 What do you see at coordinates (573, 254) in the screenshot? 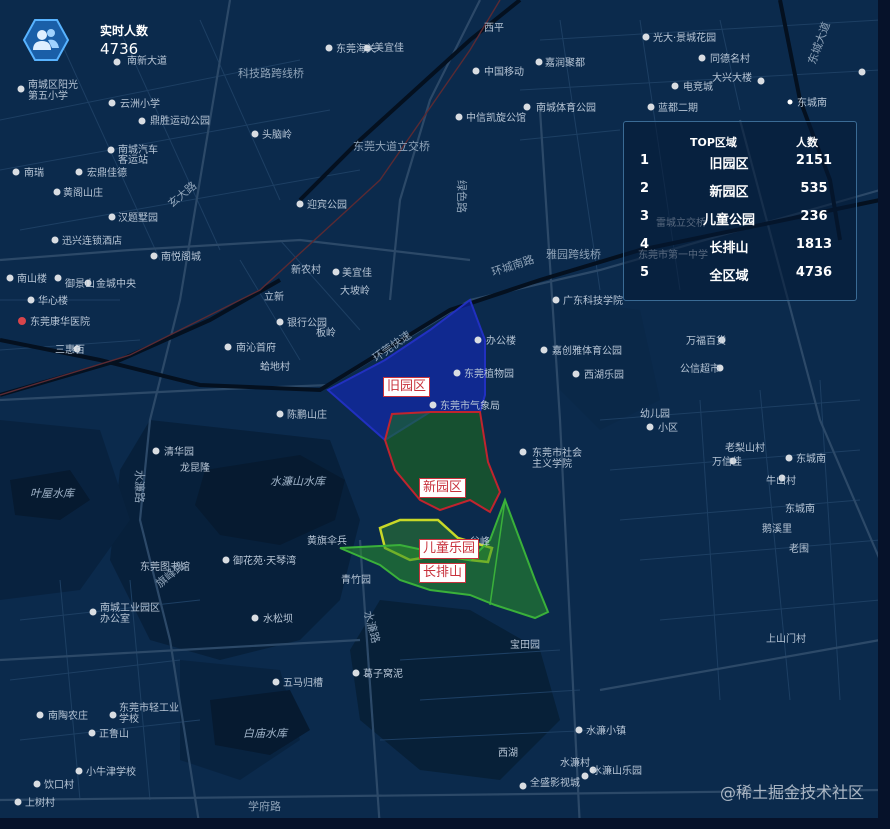
I see `svg-text: 雅园跨线桥` at bounding box center [573, 254].